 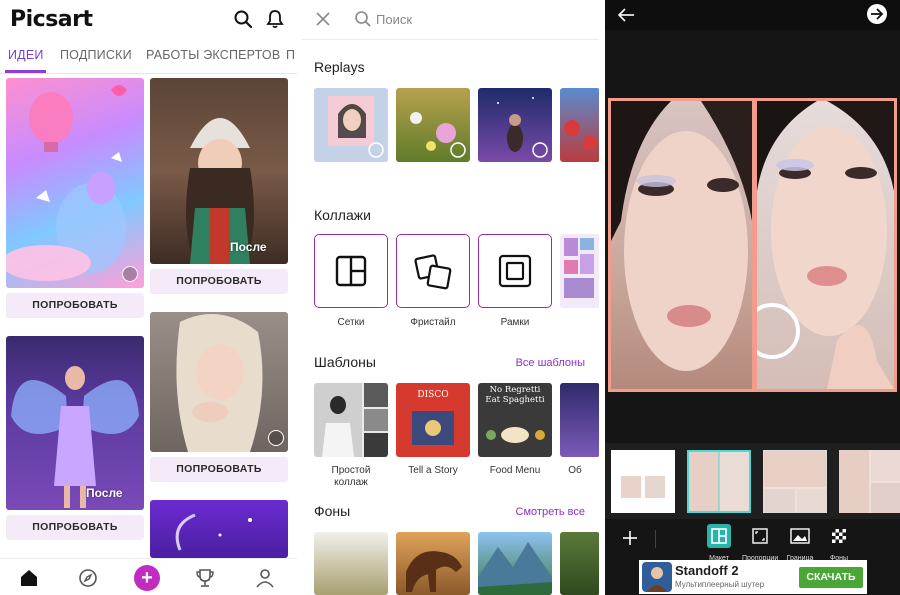 I want to click on all-templates-link: Все шаблоны, so click(x=550, y=363).